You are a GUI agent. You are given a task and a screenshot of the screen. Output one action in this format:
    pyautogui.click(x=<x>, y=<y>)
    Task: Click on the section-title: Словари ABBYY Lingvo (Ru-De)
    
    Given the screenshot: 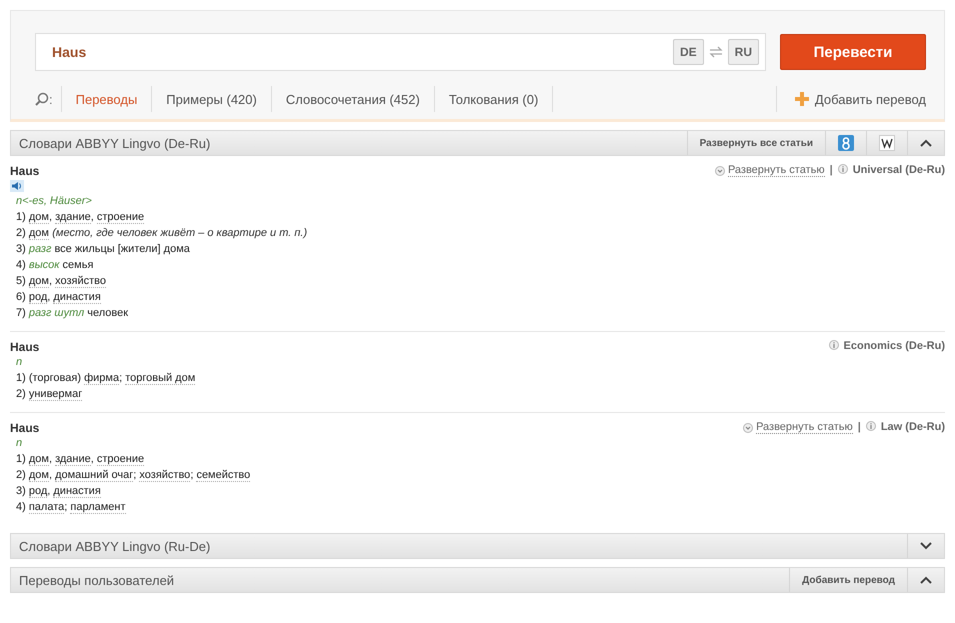 What is the action you would take?
    pyautogui.click(x=115, y=546)
    